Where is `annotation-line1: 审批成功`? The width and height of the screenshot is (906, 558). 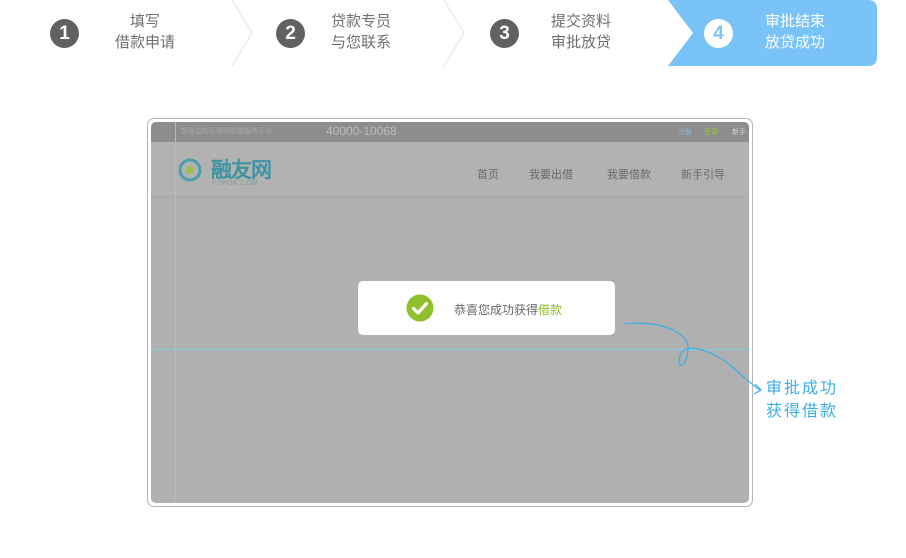 annotation-line1: 审批成功 is located at coordinates (802, 387).